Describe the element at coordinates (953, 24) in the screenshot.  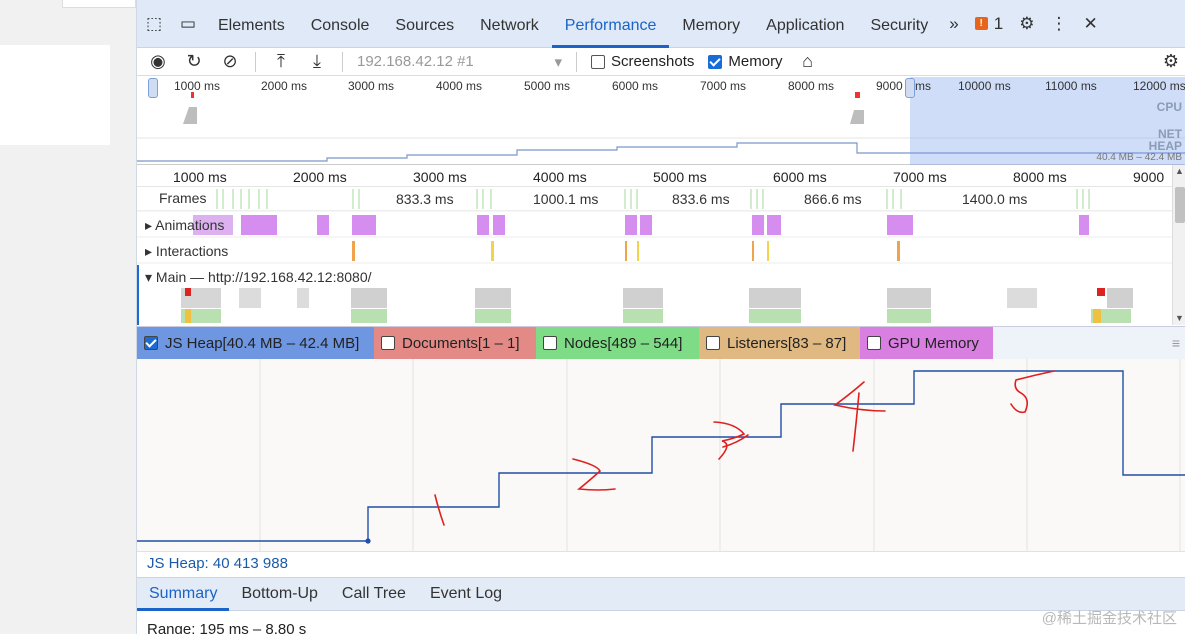
I see `more-tabs-icon: »` at that location.